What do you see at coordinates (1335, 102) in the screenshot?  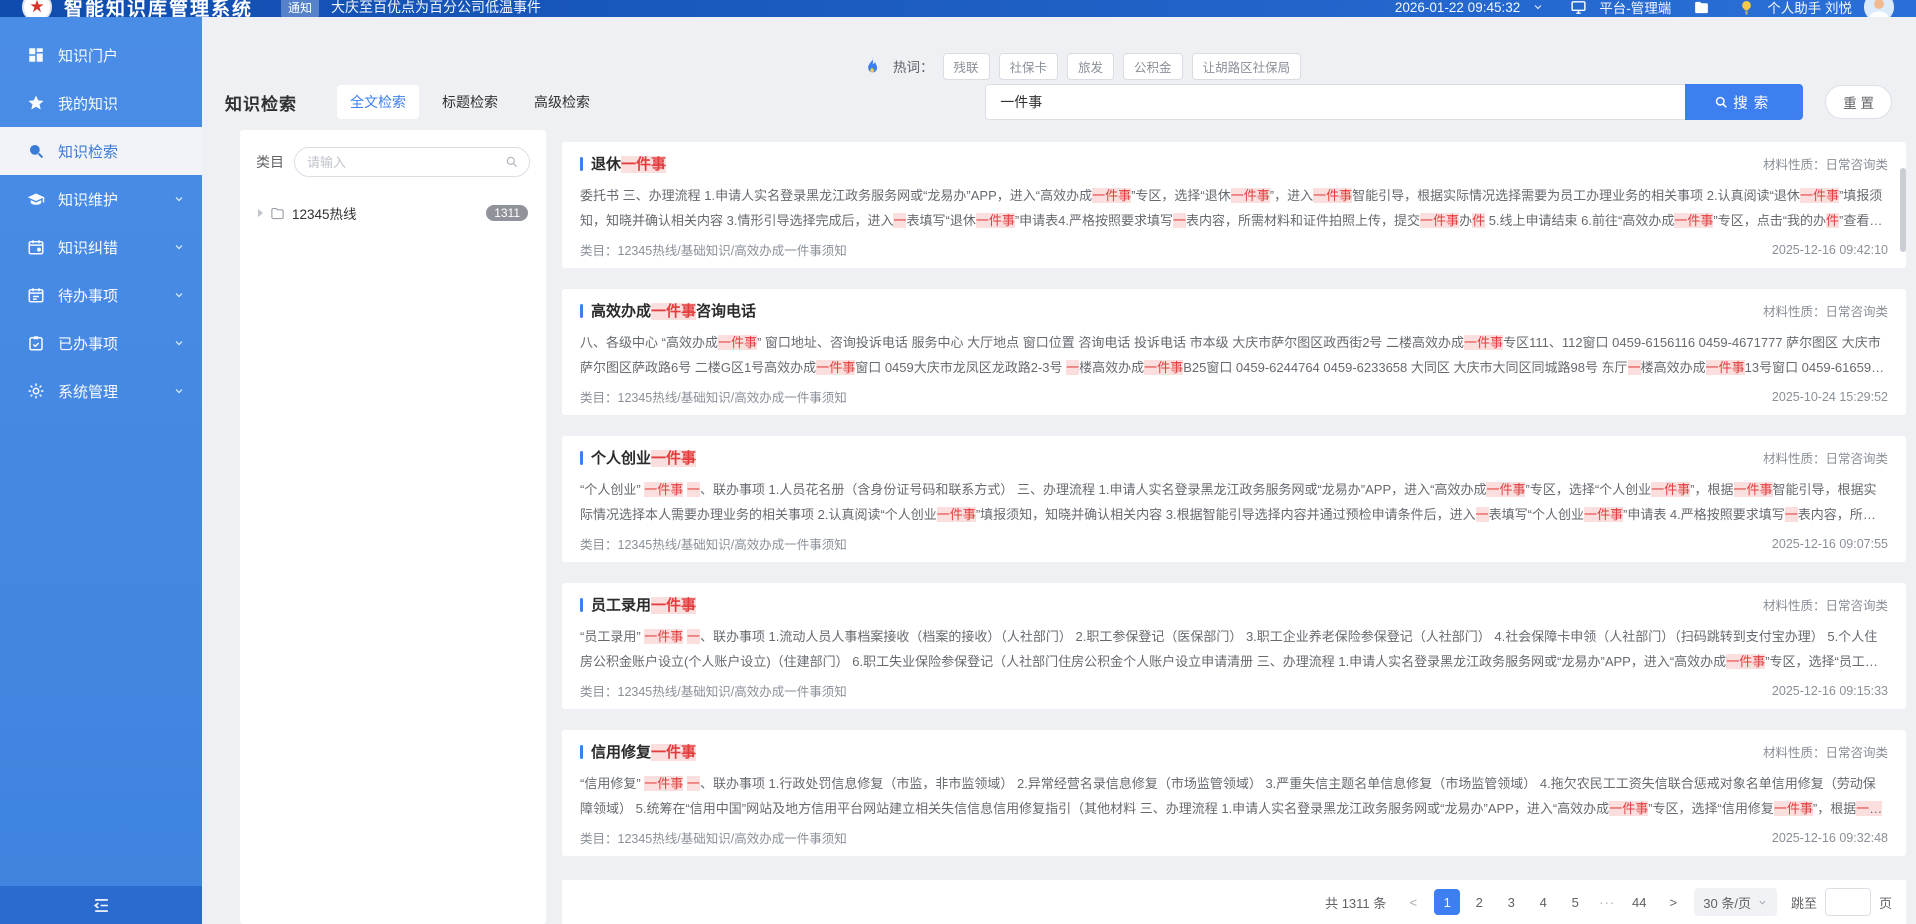 I see `search-input` at bounding box center [1335, 102].